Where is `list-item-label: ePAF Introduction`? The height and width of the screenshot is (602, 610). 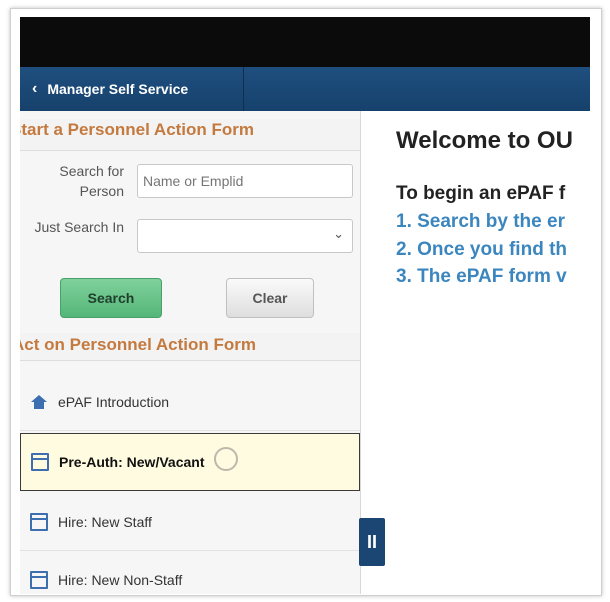
list-item-label: ePAF Introduction is located at coordinates (114, 401).